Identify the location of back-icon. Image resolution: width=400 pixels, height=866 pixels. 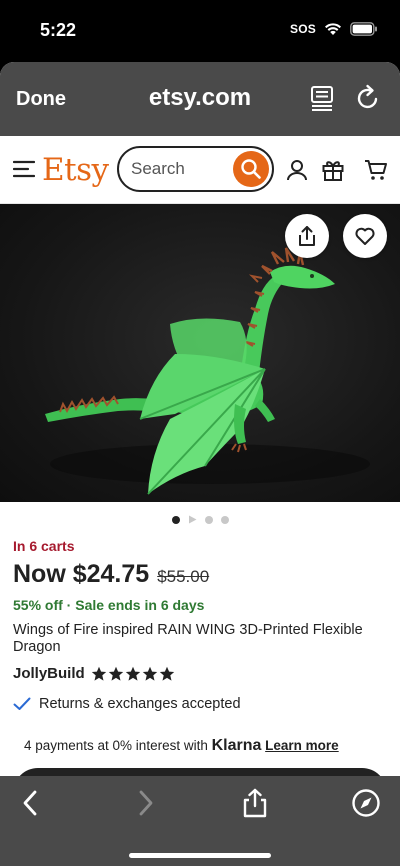
(31, 803).